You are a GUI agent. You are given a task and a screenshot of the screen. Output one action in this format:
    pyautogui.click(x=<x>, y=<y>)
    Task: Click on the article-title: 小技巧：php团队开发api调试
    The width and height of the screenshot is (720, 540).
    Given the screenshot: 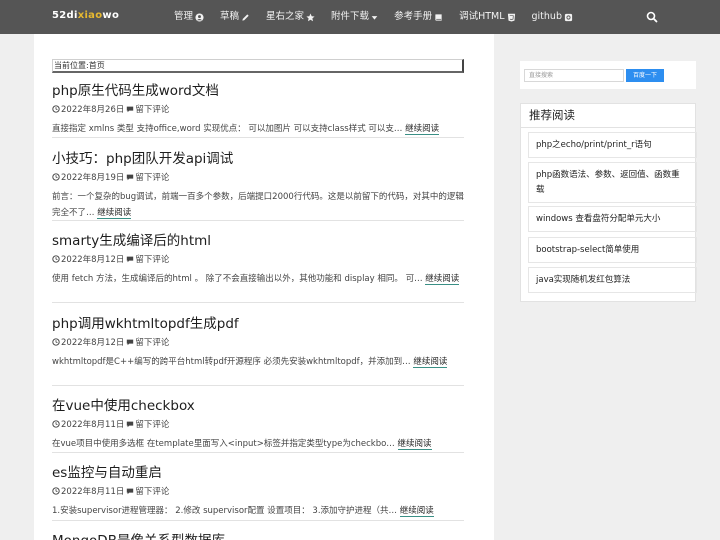 What is the action you would take?
    pyautogui.click(x=258, y=159)
    